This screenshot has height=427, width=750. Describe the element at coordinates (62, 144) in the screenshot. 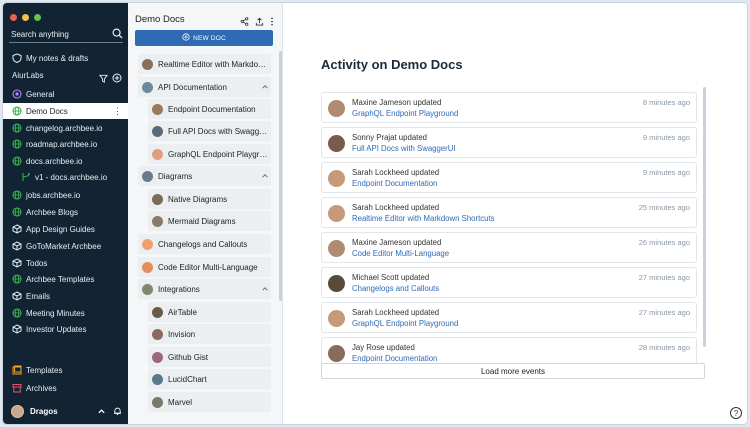

I see `sidebar-space-label: roadmap.archbee.io` at that location.